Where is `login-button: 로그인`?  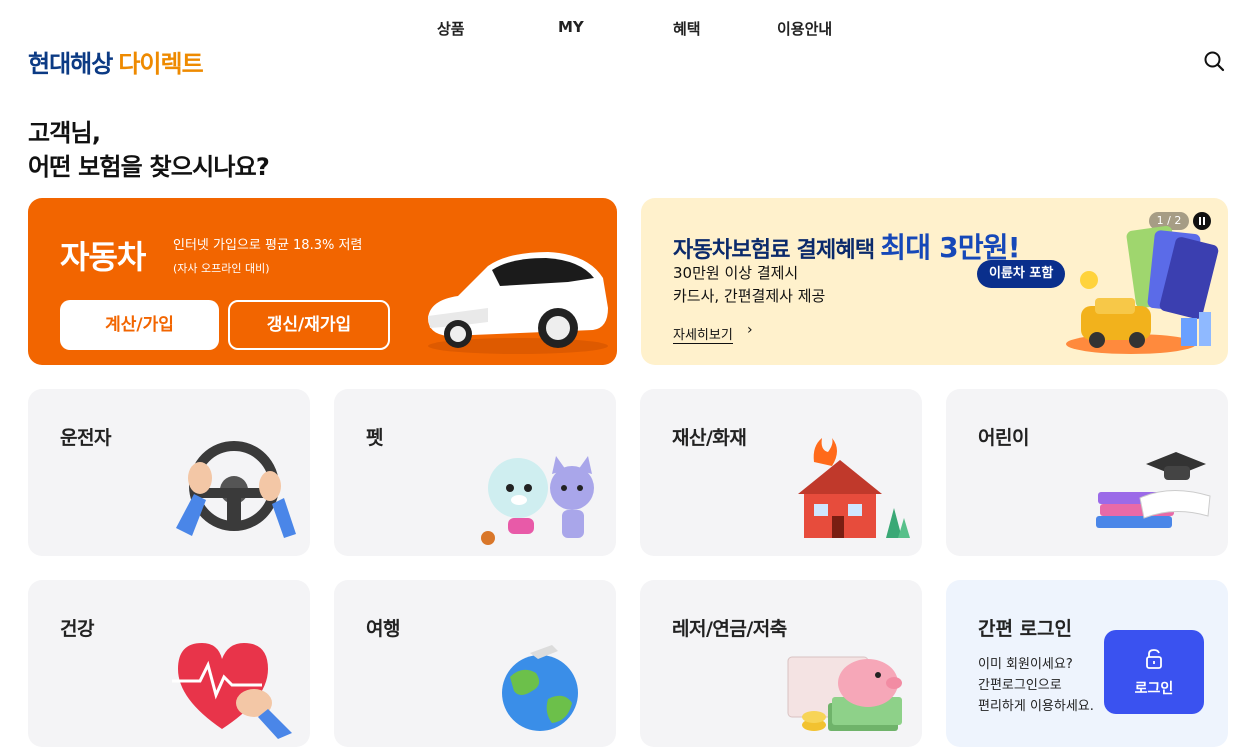 login-button: 로그인 is located at coordinates (1154, 672).